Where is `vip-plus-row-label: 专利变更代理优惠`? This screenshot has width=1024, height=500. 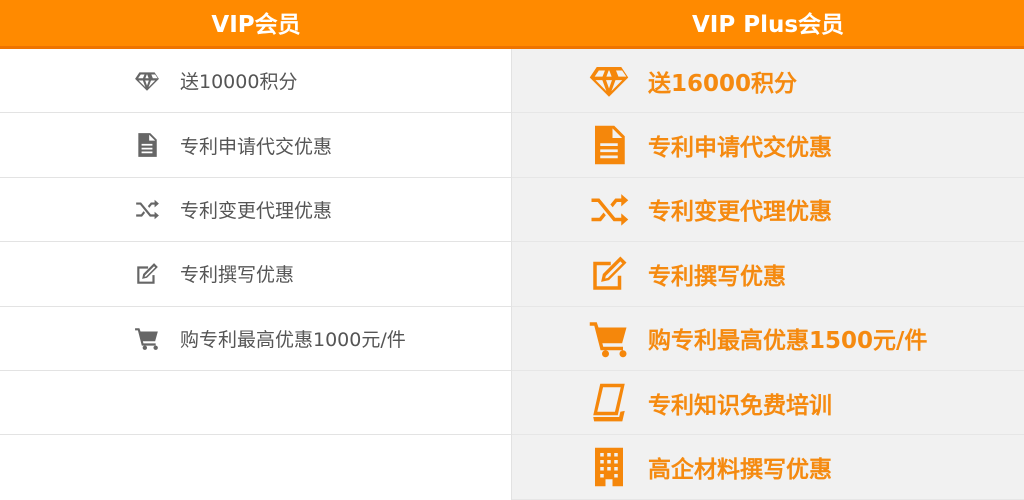
vip-plus-row-label: 专利变更代理优惠 is located at coordinates (740, 212).